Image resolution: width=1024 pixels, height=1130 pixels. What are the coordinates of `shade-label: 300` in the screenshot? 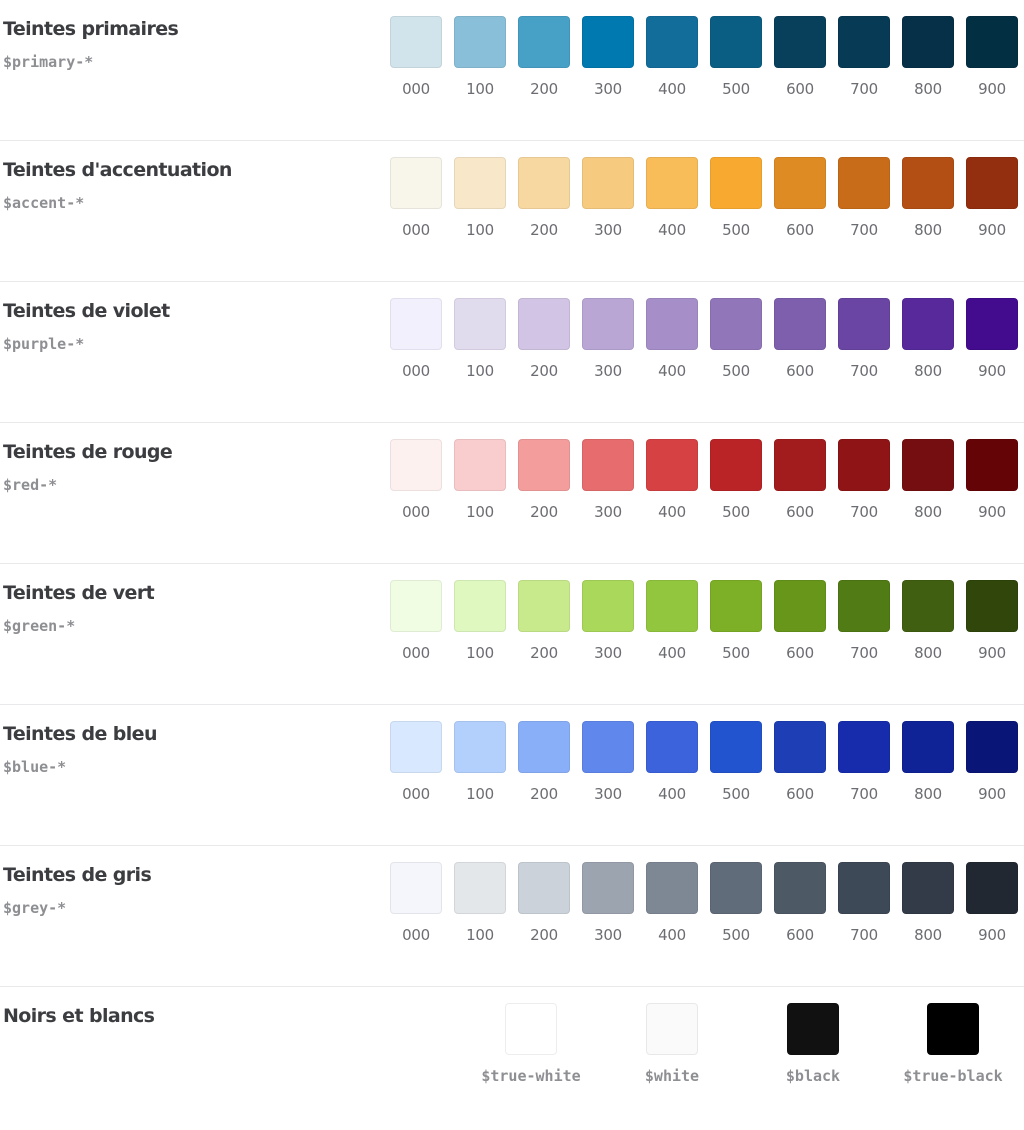 It's located at (608, 653).